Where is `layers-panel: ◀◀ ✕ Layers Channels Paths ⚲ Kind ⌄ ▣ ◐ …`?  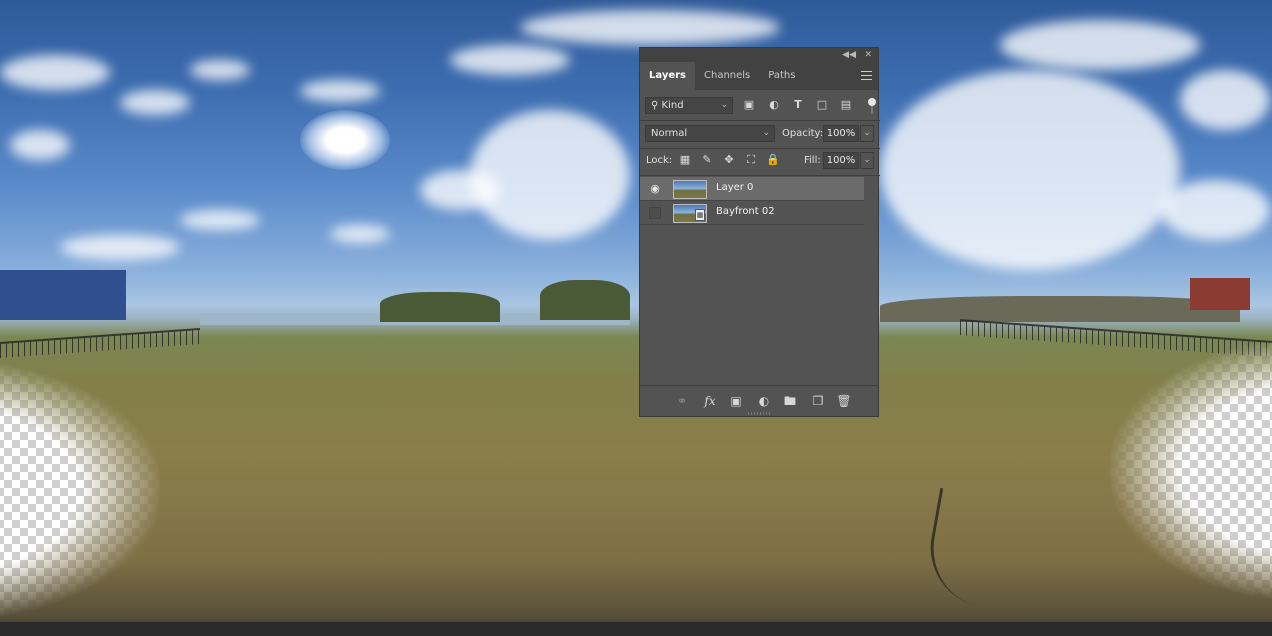
layers-panel: ◀◀ ✕ Layers Channels Paths ⚲ Kind ⌄ ▣ ◐ … is located at coordinates (759, 232).